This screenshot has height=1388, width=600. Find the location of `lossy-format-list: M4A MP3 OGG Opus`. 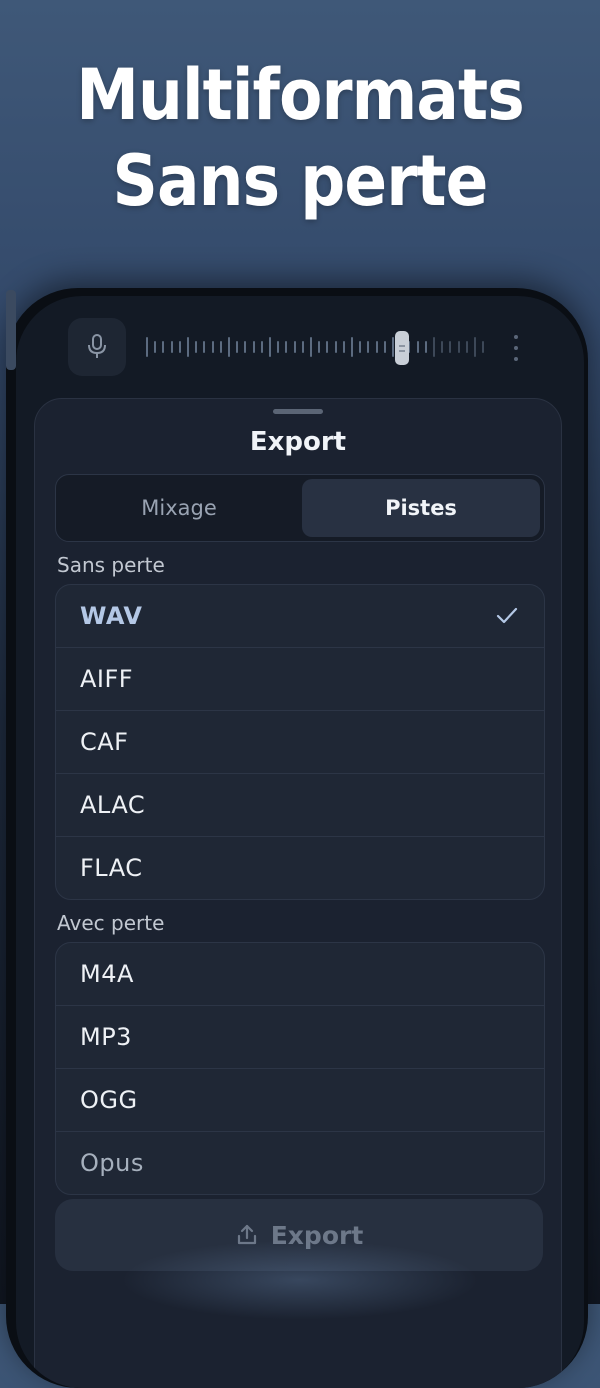

lossy-format-list: M4A MP3 OGG Opus is located at coordinates (300, 1068).